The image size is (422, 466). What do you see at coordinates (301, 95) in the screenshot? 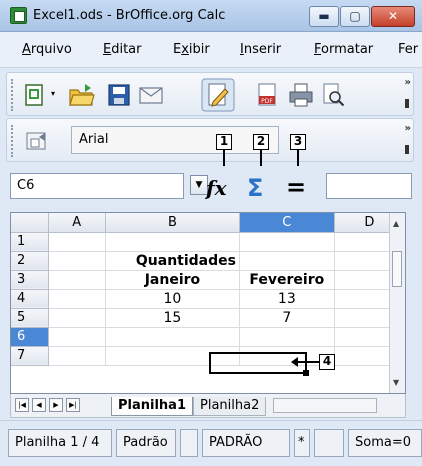
I see `print-icon` at bounding box center [301, 95].